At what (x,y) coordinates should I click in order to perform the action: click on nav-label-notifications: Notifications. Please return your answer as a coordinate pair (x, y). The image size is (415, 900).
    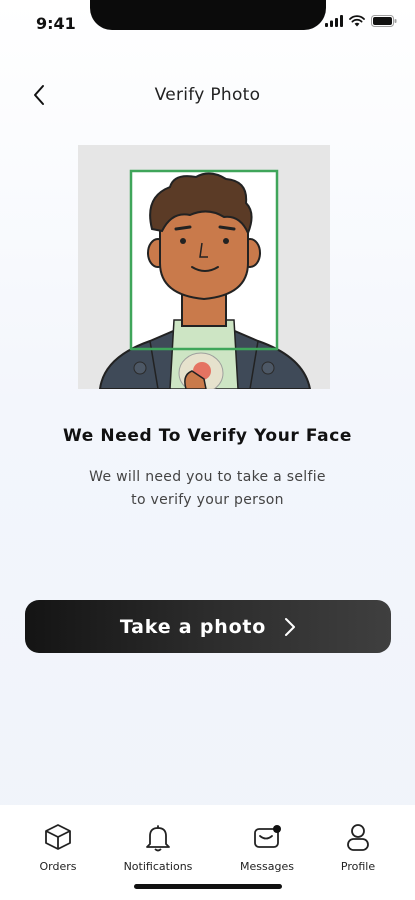
    Looking at the image, I should click on (158, 866).